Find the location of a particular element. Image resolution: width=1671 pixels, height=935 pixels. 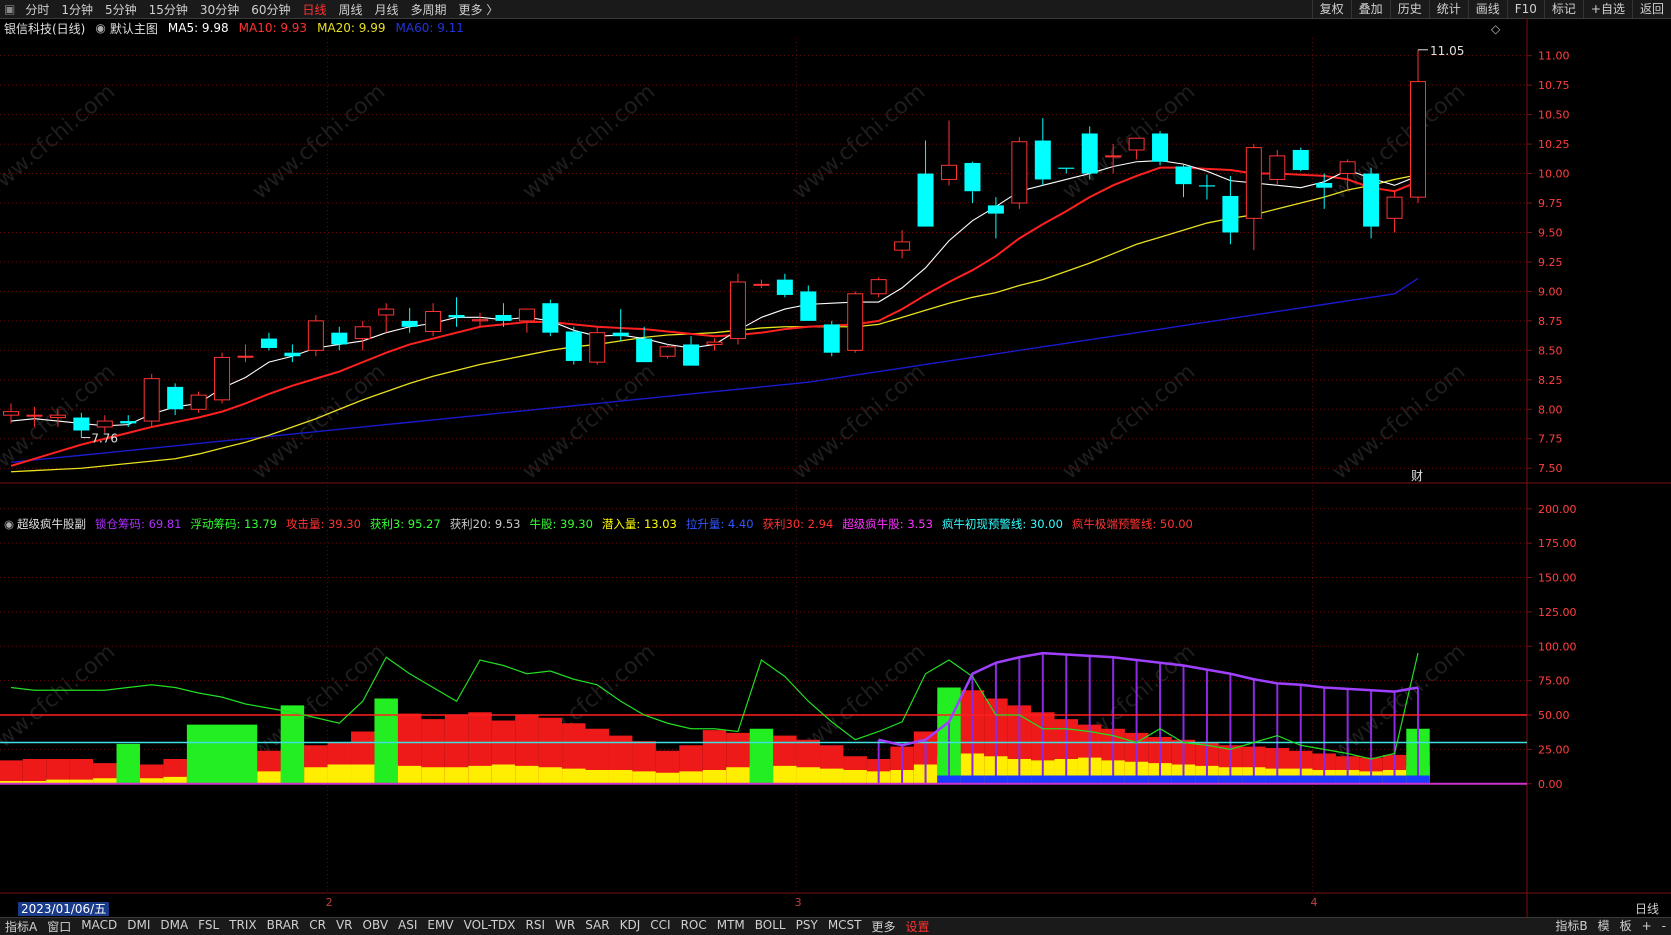

indicator-right-3: + is located at coordinates (1647, 926).